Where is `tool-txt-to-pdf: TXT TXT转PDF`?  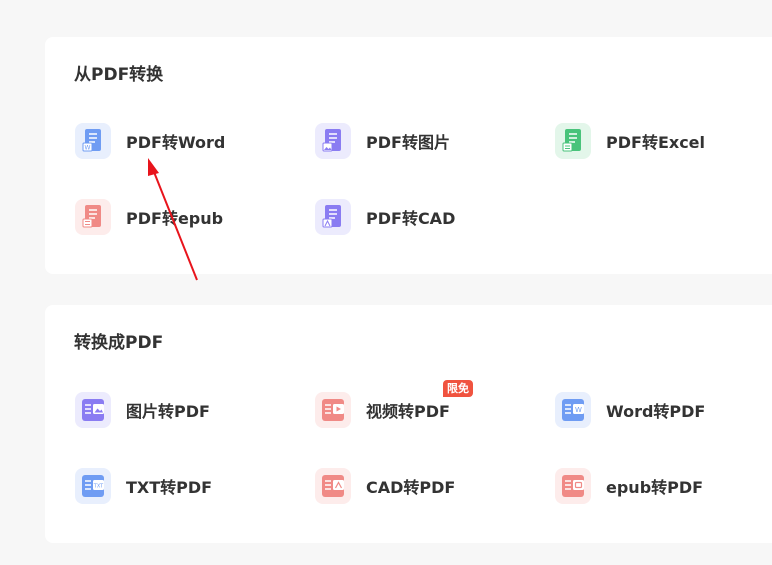 tool-txt-to-pdf: TXT TXT转PDF is located at coordinates (143, 486).